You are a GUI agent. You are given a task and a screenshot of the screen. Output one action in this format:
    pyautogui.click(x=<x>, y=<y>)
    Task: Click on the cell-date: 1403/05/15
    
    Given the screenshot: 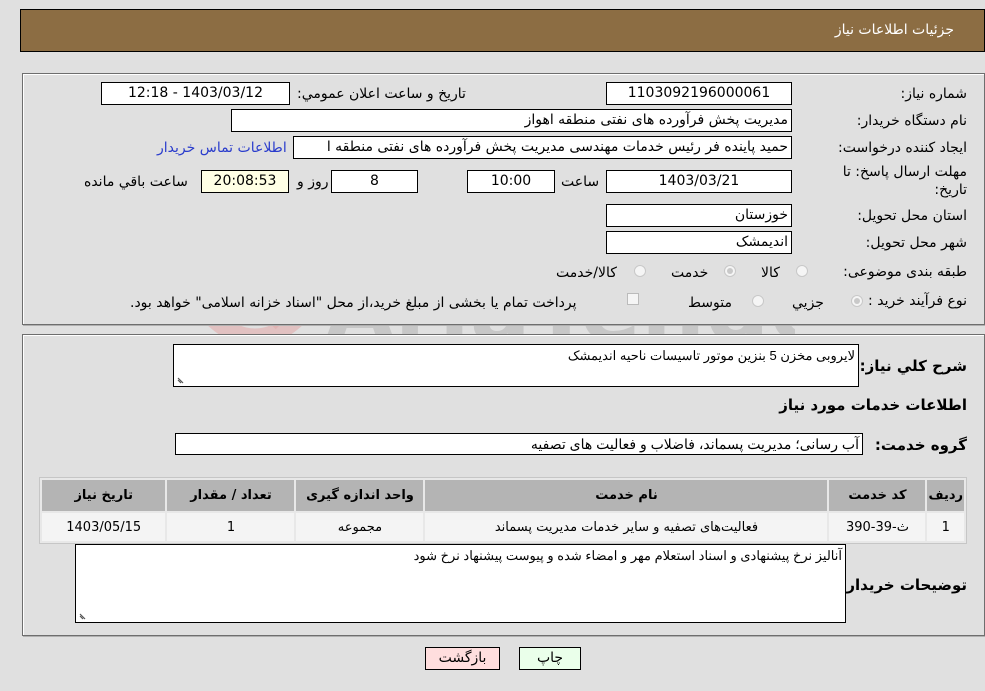 What is the action you would take?
    pyautogui.click(x=104, y=527)
    